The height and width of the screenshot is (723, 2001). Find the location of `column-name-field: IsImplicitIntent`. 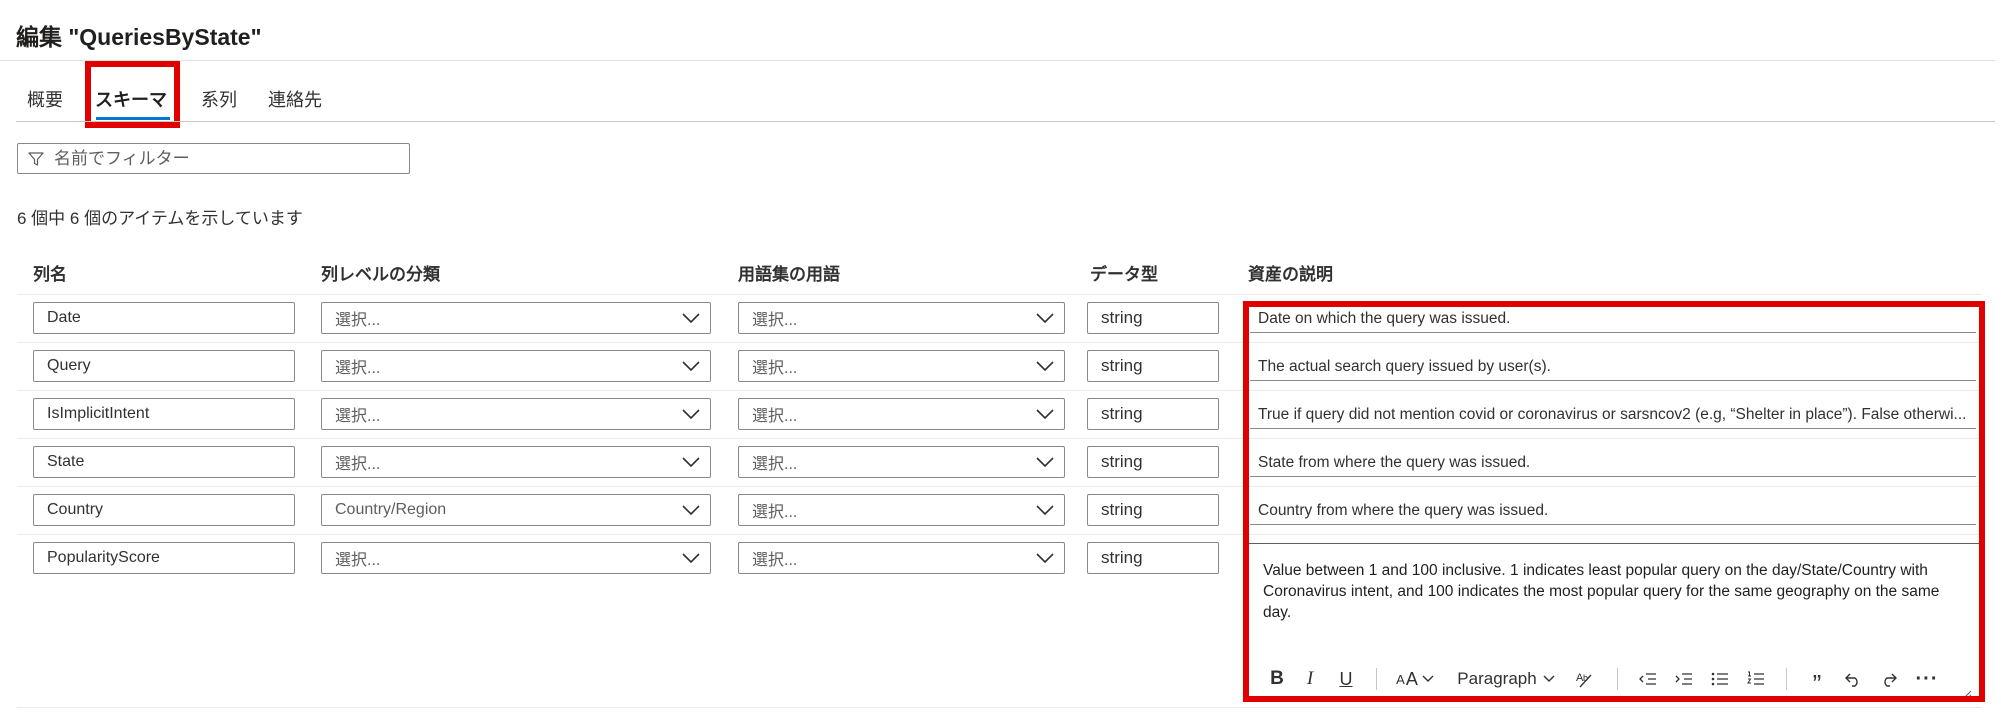

column-name-field: IsImplicitIntent is located at coordinates (164, 414).